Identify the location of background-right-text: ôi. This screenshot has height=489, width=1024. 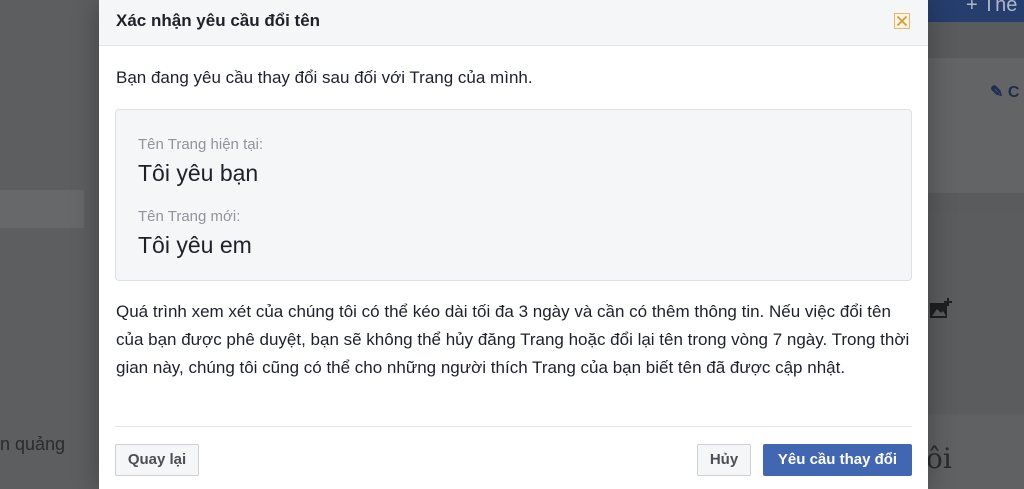
(939, 458).